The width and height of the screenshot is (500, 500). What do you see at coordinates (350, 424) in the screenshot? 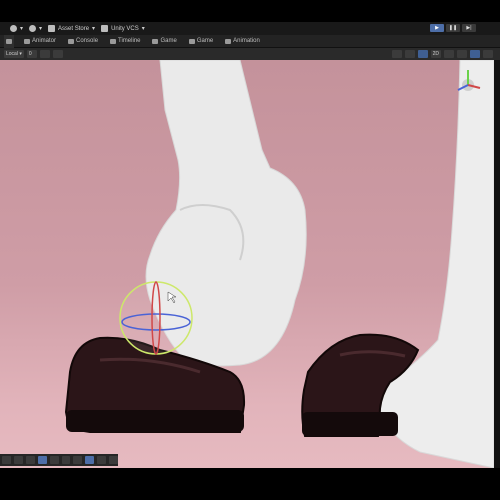
I see `right-shoe-sole` at bounding box center [350, 424].